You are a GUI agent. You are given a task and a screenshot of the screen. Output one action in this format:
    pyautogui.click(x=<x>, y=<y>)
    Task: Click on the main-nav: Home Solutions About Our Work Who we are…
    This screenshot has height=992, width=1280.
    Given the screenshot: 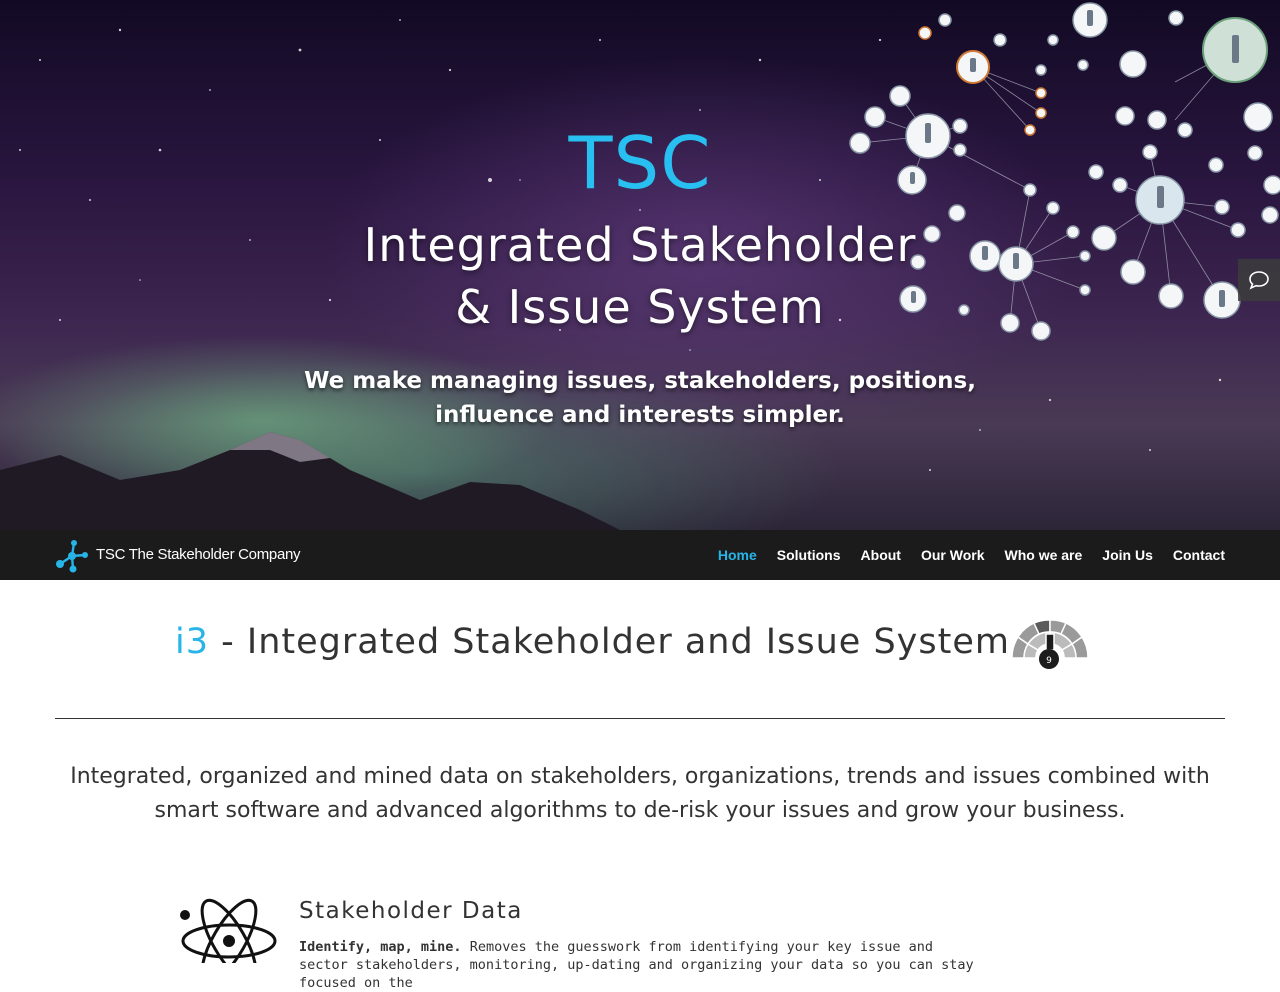 What is the action you would take?
    pyautogui.click(x=971, y=555)
    